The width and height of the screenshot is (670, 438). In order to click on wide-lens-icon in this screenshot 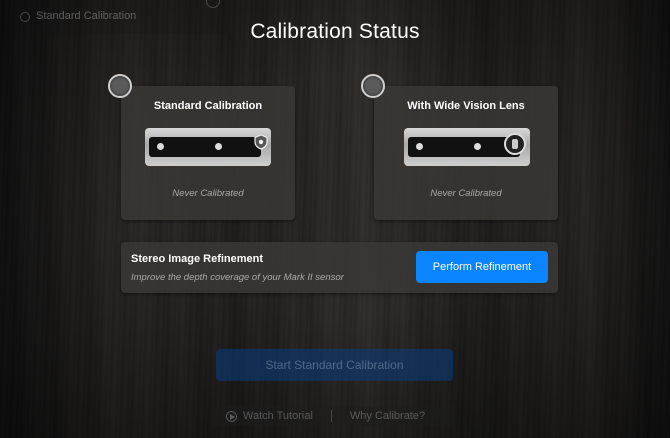, I will do `click(515, 144)`.